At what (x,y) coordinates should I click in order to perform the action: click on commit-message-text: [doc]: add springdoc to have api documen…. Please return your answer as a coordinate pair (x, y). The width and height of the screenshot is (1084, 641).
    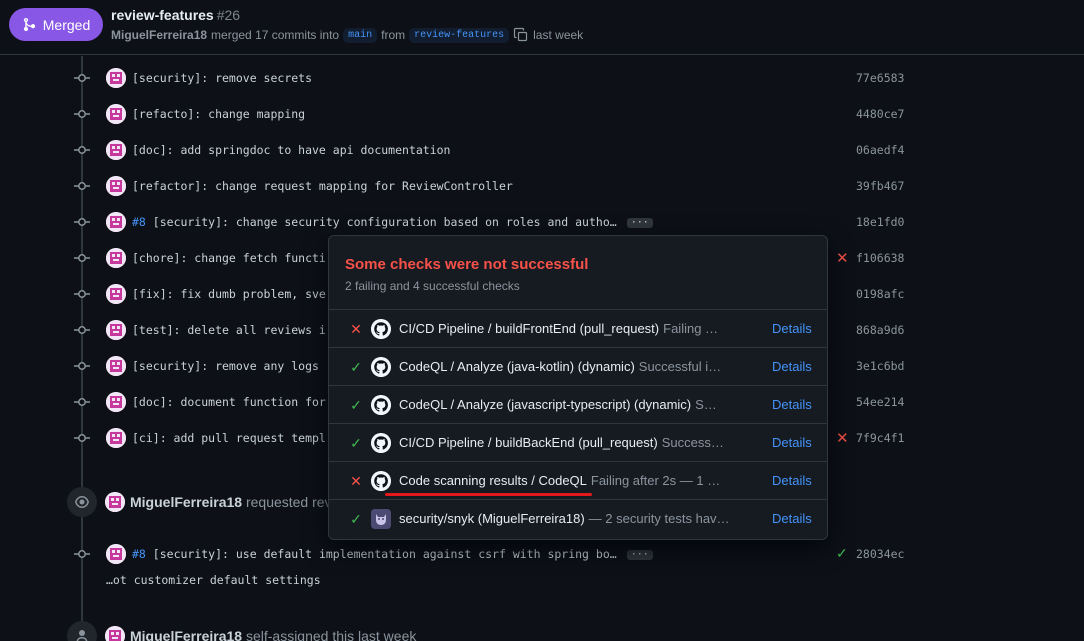
    Looking at the image, I should click on (291, 150).